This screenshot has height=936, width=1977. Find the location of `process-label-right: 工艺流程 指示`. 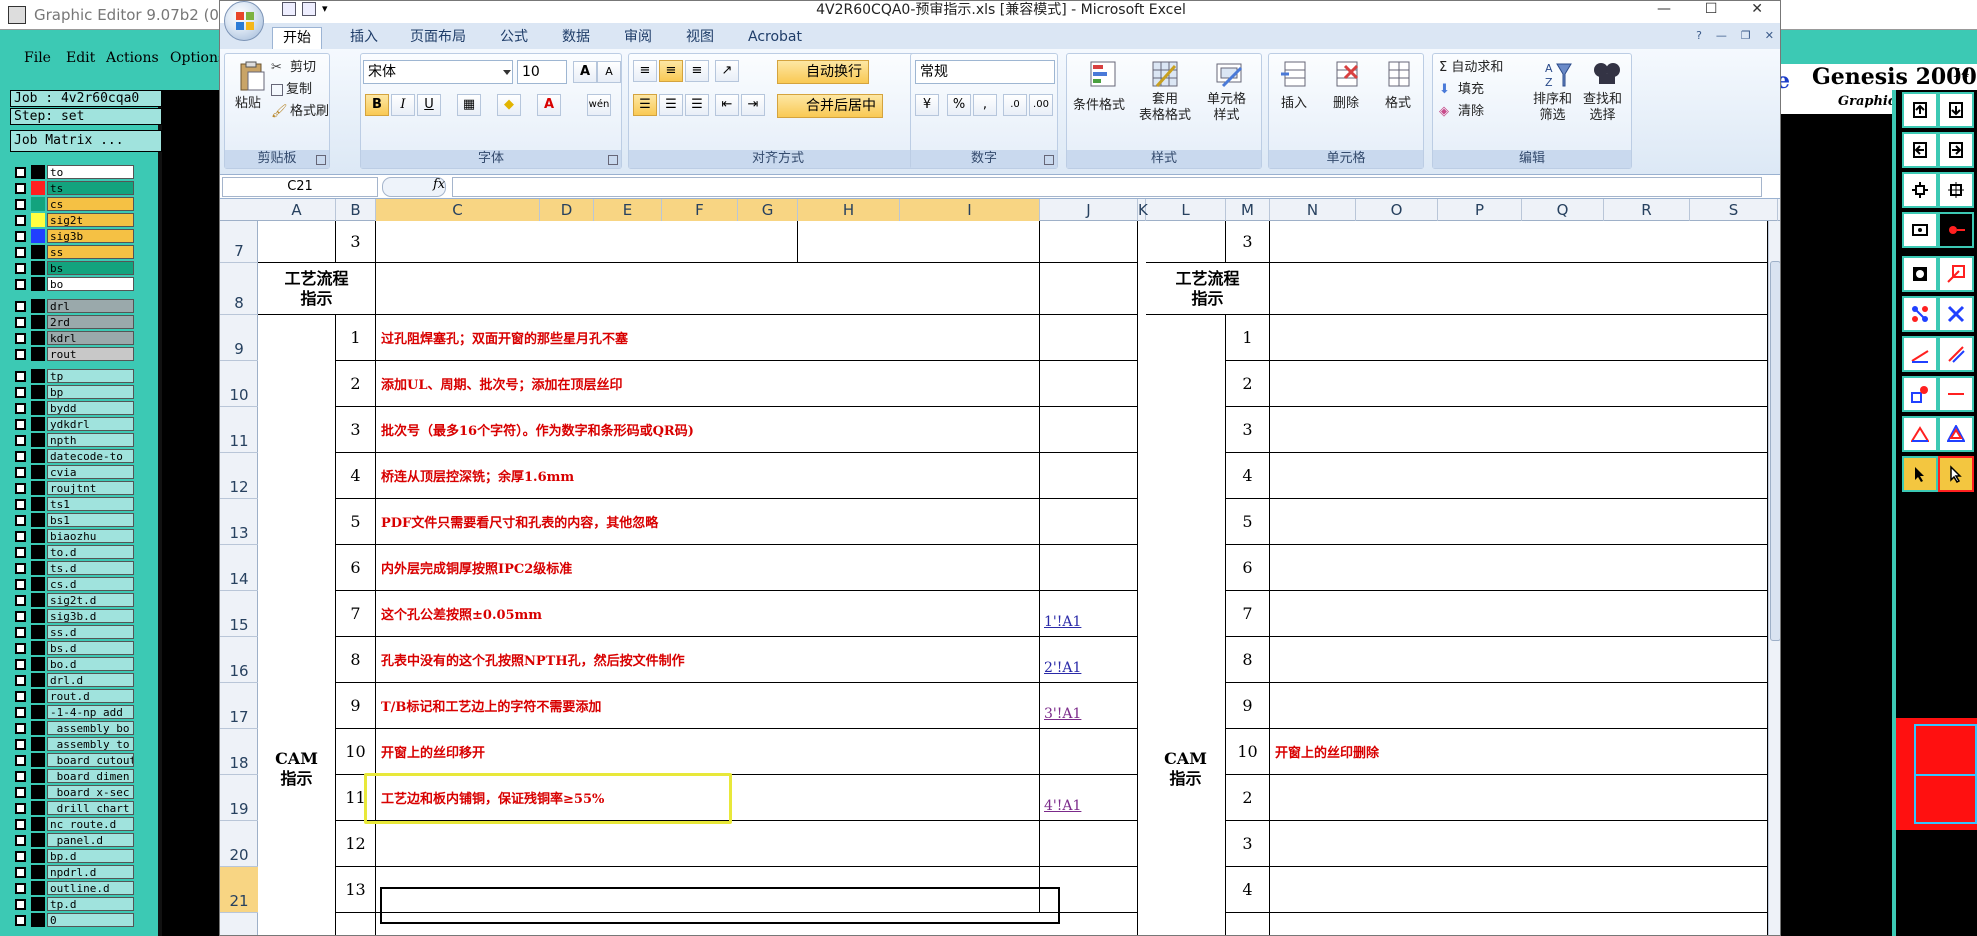

process-label-right: 工艺流程 指示 is located at coordinates (1208, 289).